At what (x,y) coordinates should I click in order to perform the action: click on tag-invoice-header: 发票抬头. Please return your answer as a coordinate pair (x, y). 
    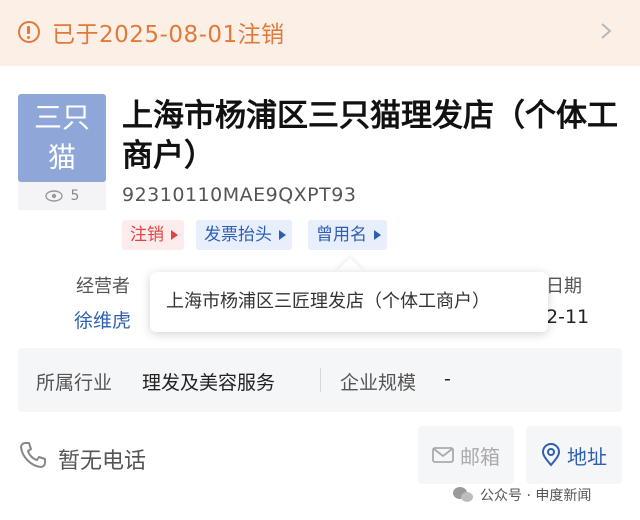
    Looking at the image, I should click on (244, 235).